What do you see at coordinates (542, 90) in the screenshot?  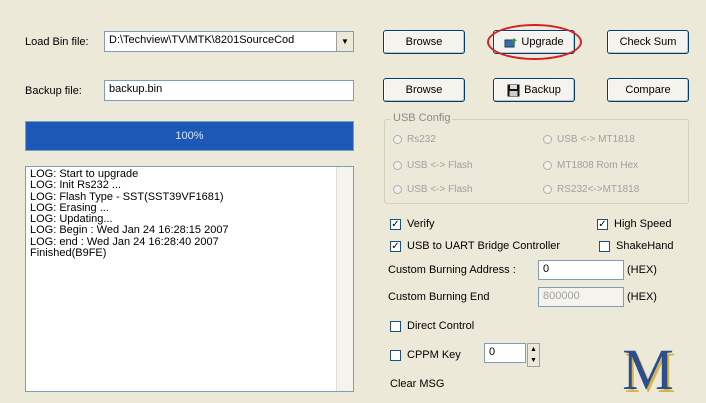 I see `backup-label: Backup` at bounding box center [542, 90].